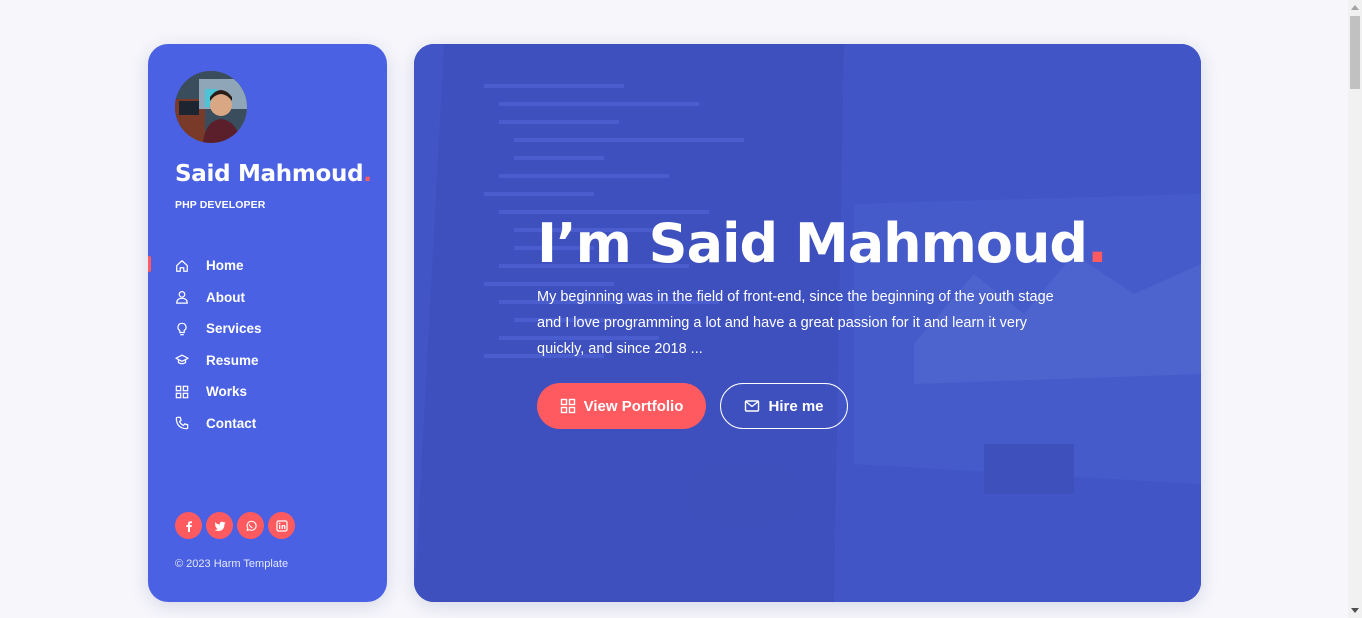 This screenshot has width=1362, height=618. I want to click on user-icon, so click(182, 297).